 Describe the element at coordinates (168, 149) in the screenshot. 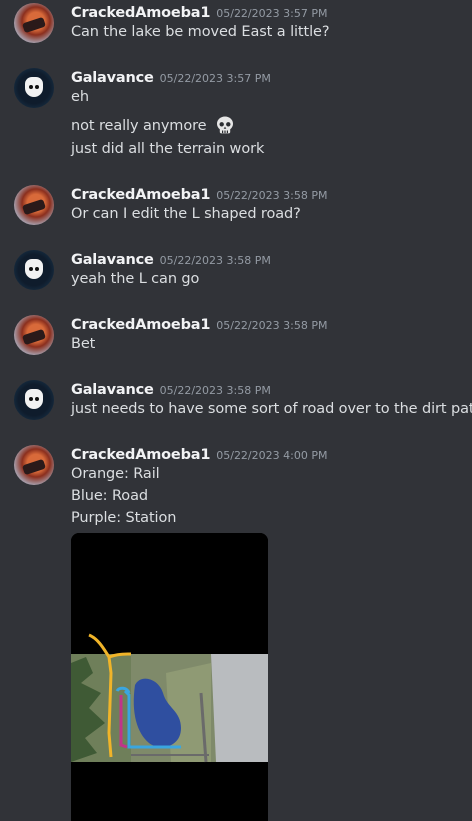

I see `message-text: just did all the terrain work` at that location.